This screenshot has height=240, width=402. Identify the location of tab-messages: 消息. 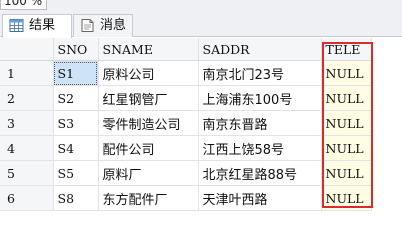
(103, 25).